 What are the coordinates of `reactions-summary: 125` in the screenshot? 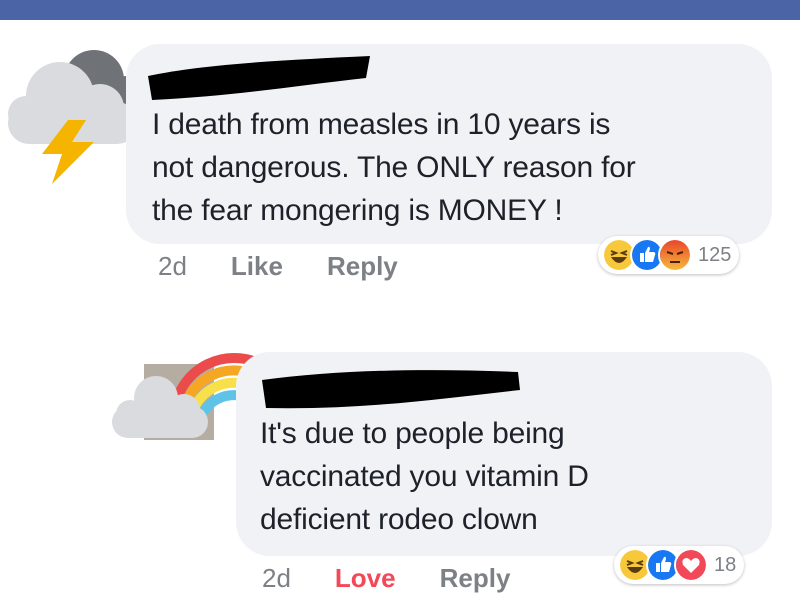 It's located at (669, 255).